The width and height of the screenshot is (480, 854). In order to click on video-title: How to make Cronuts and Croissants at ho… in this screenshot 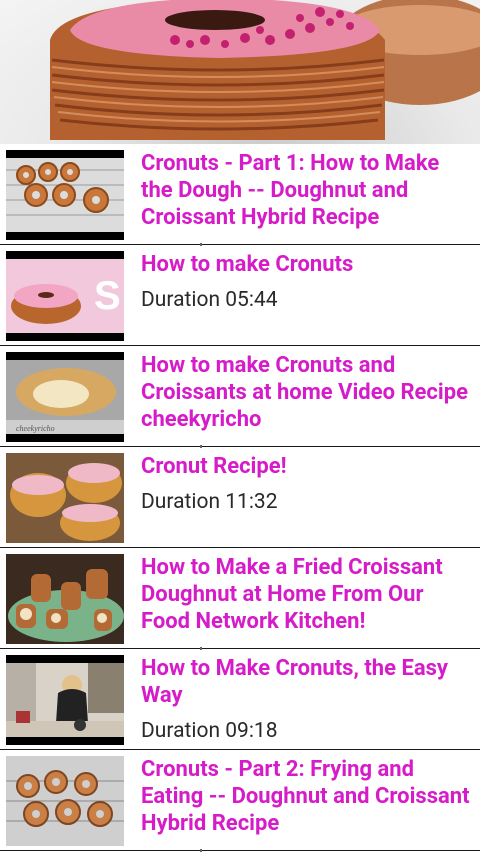, I will do `click(305, 392)`.